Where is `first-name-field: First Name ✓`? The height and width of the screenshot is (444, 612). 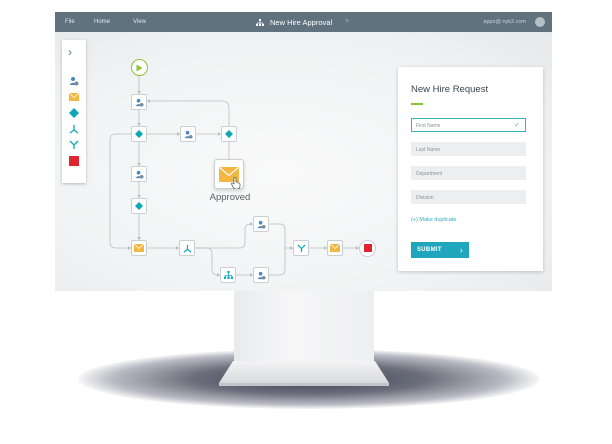 first-name-field: First Name ✓ is located at coordinates (468, 125).